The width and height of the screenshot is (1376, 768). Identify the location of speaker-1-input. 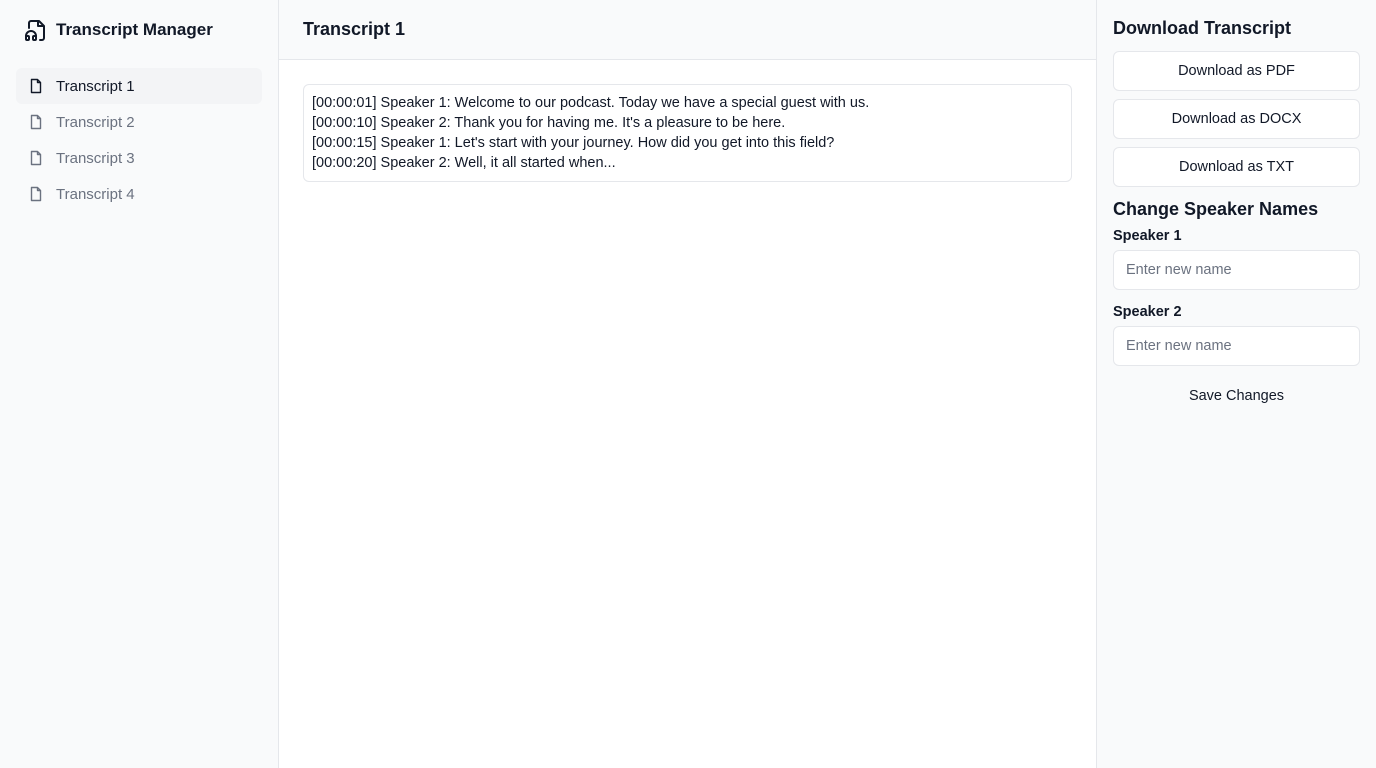
(1236, 270).